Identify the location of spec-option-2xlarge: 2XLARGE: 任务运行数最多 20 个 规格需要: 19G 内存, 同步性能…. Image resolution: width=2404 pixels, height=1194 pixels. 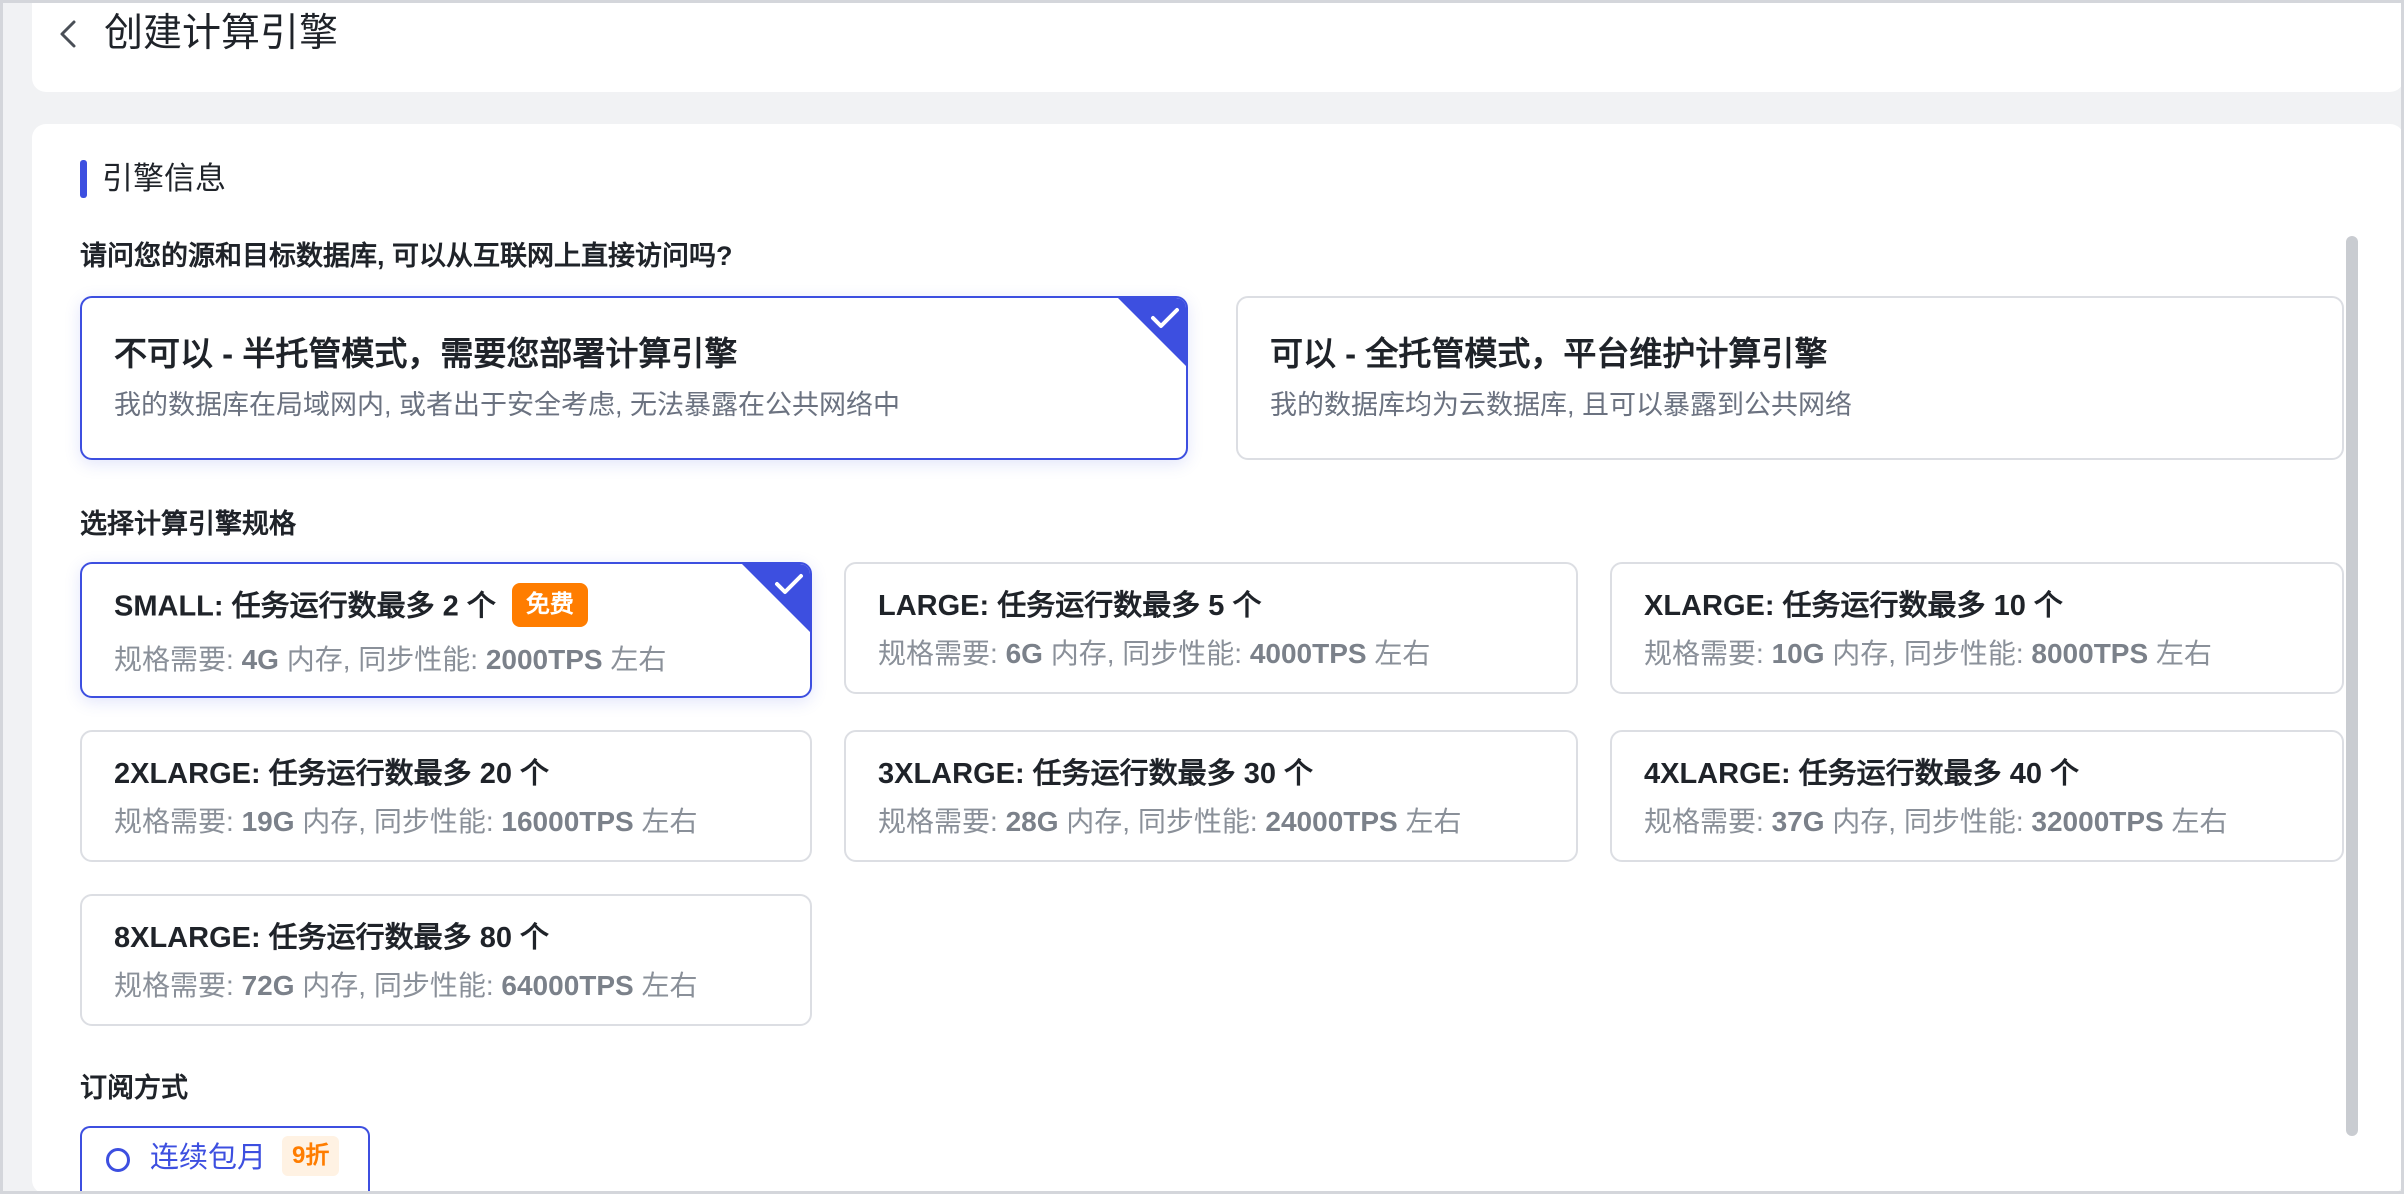
(446, 796).